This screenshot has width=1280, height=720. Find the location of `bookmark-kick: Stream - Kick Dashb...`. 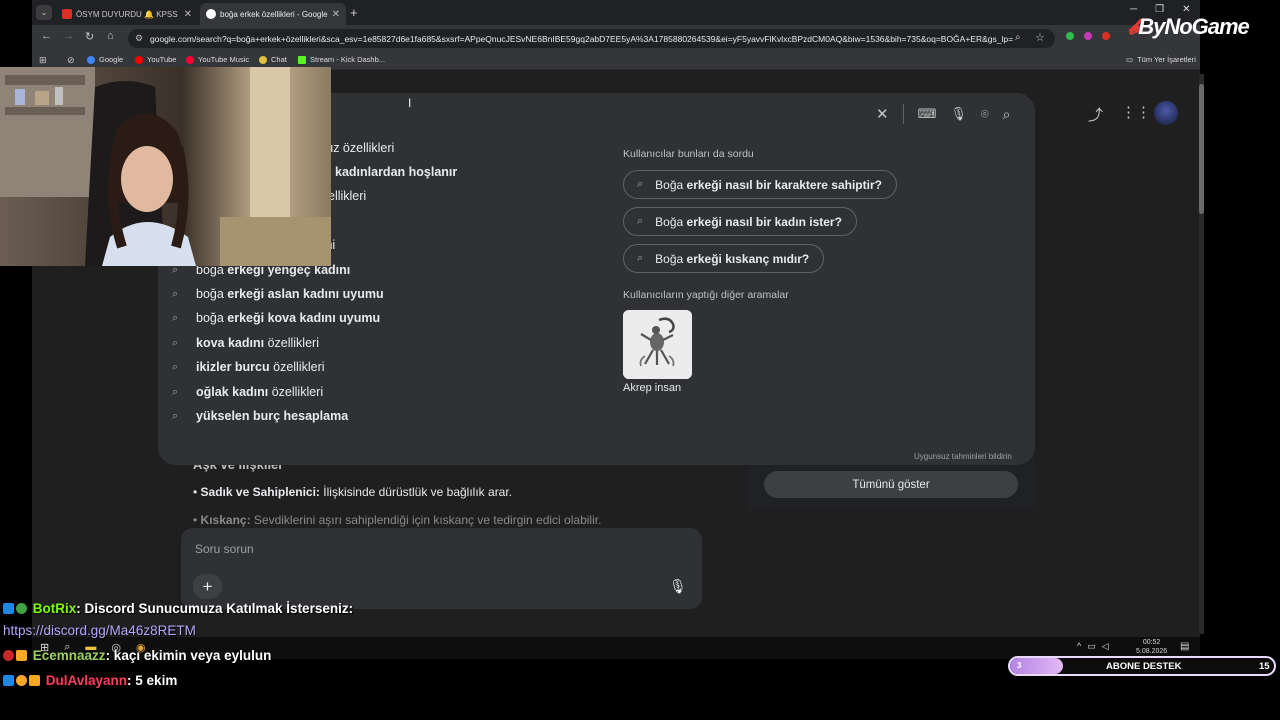

bookmark-kick: Stream - Kick Dashb... is located at coordinates (341, 59).